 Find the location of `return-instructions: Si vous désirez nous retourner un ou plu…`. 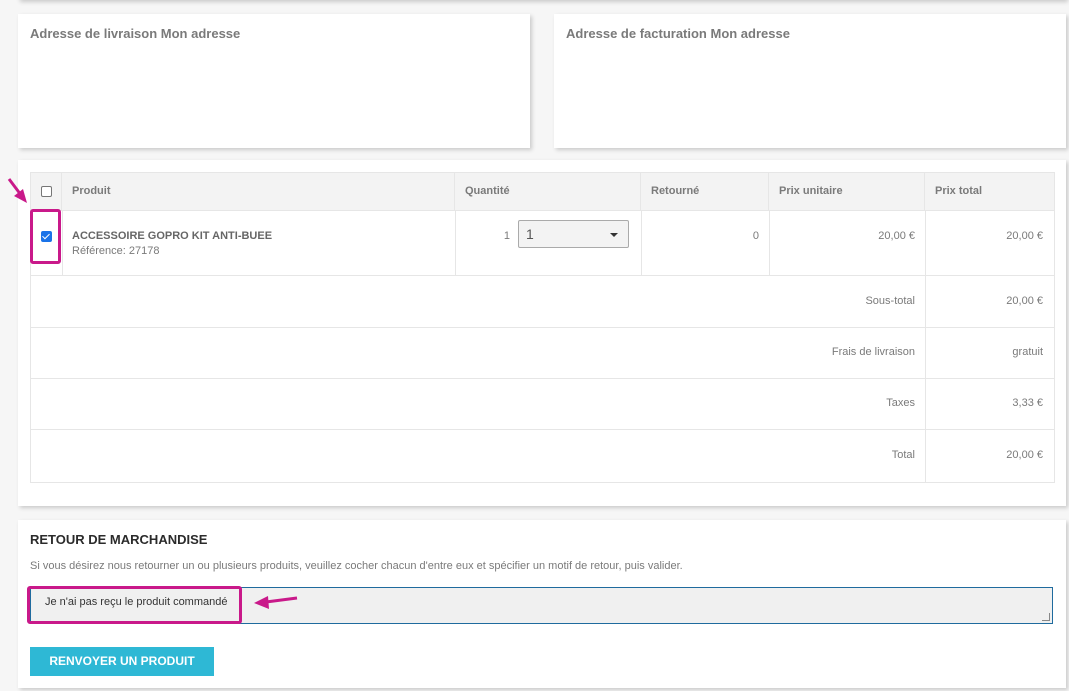

return-instructions: Si vous désirez nous retourner un ou plu… is located at coordinates (356, 566).